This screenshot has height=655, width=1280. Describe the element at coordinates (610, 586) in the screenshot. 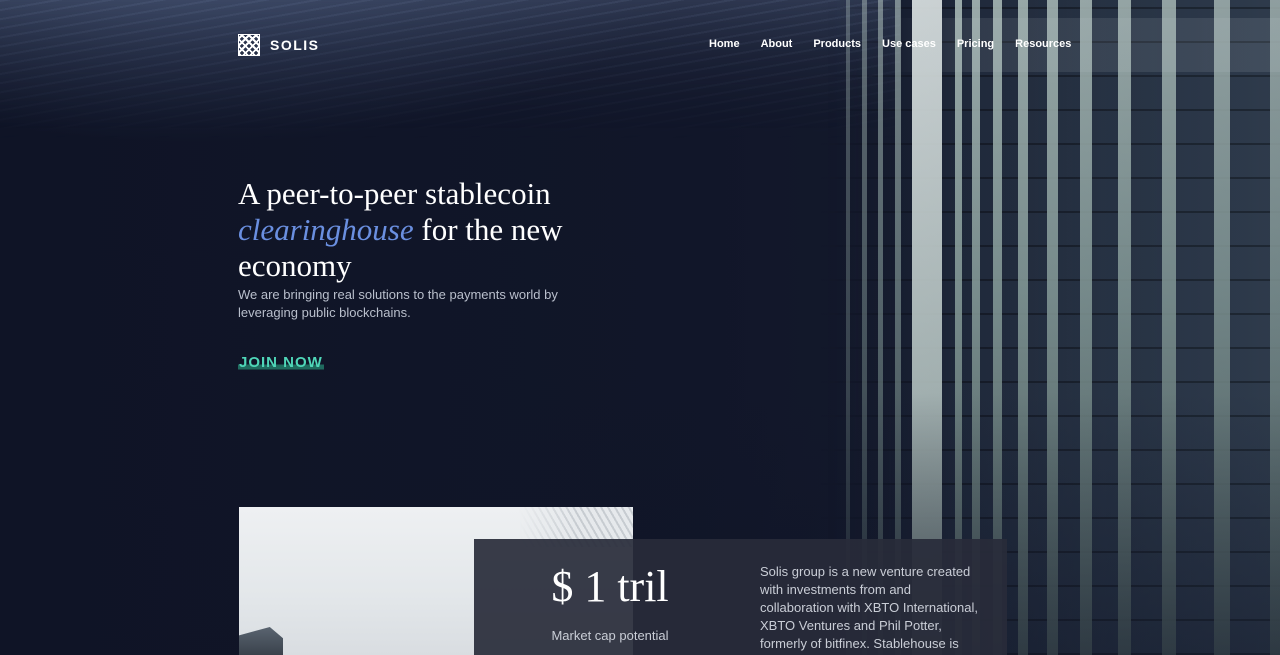

I see `stat-value: $ 1 tril` at that location.